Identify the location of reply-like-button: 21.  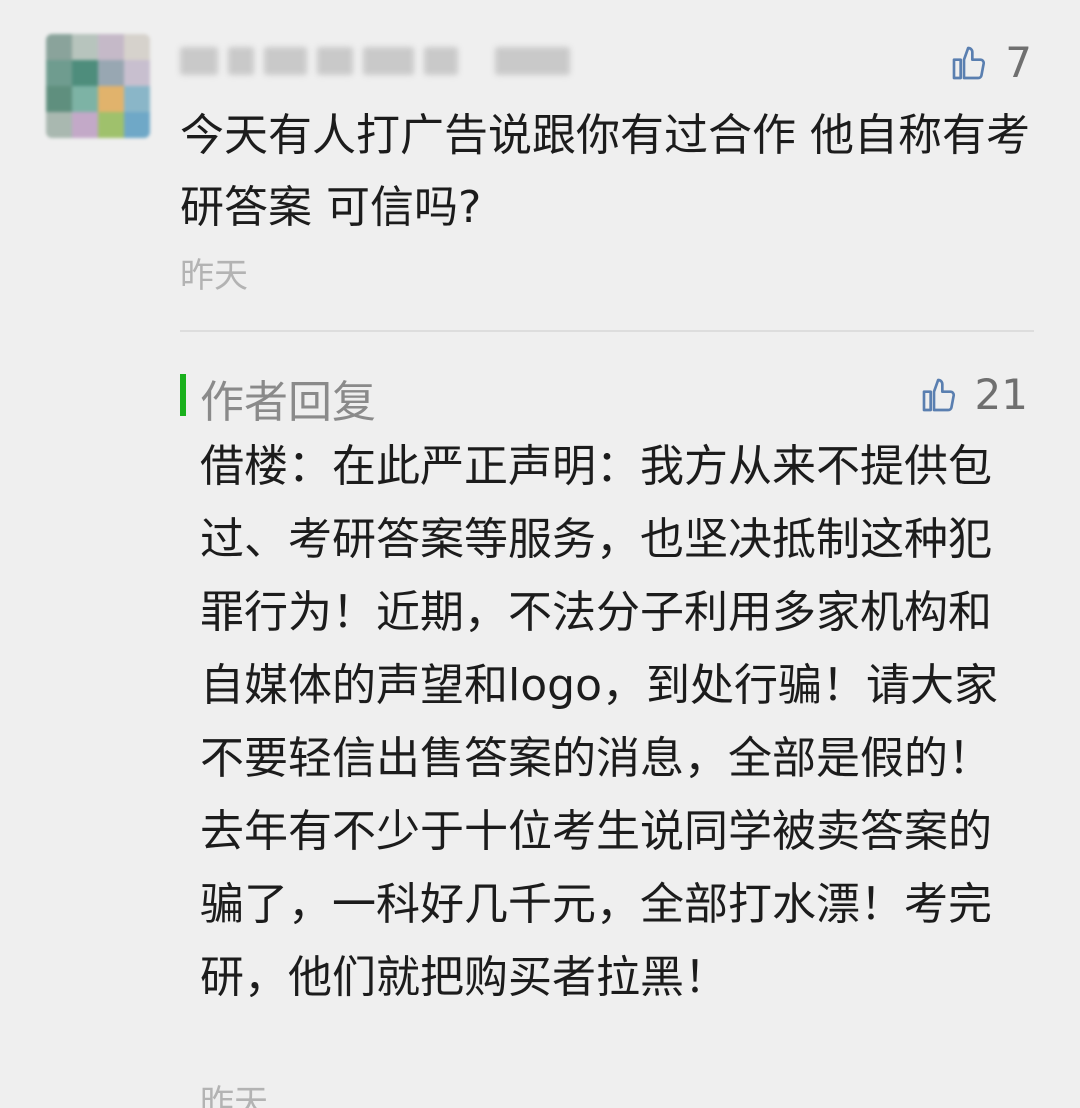
(973, 394).